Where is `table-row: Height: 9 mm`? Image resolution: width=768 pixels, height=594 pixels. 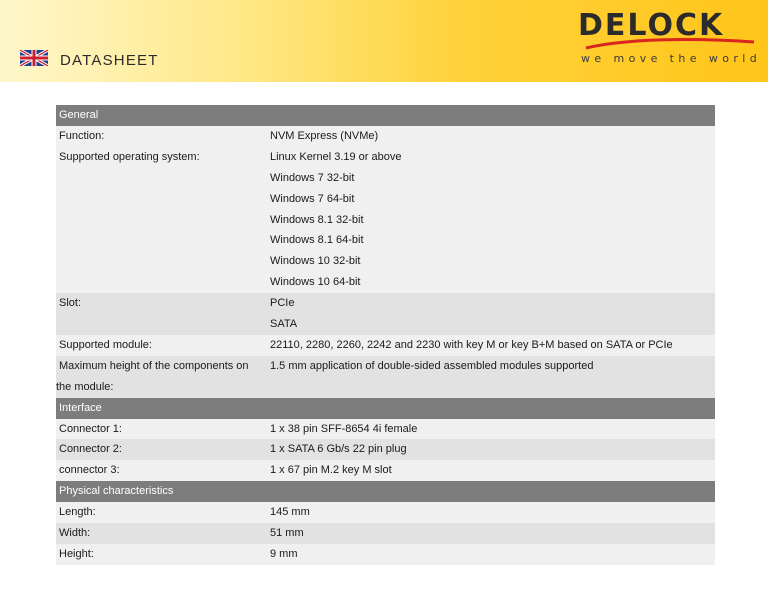 table-row: Height: 9 mm is located at coordinates (385, 554).